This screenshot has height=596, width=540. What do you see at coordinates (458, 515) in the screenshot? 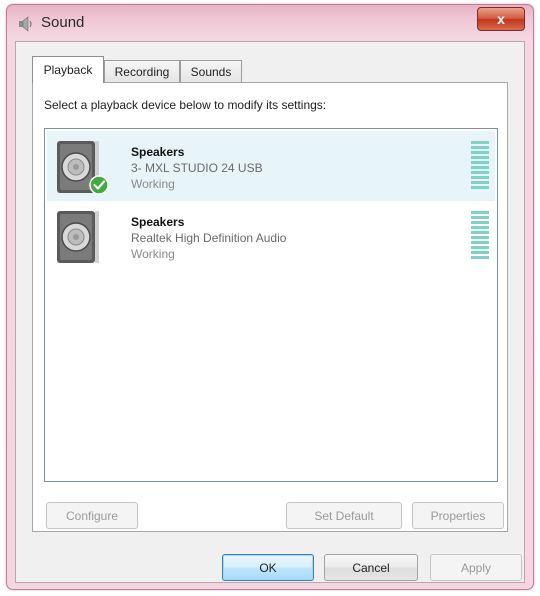
I see `properties-button: Properties` at bounding box center [458, 515].